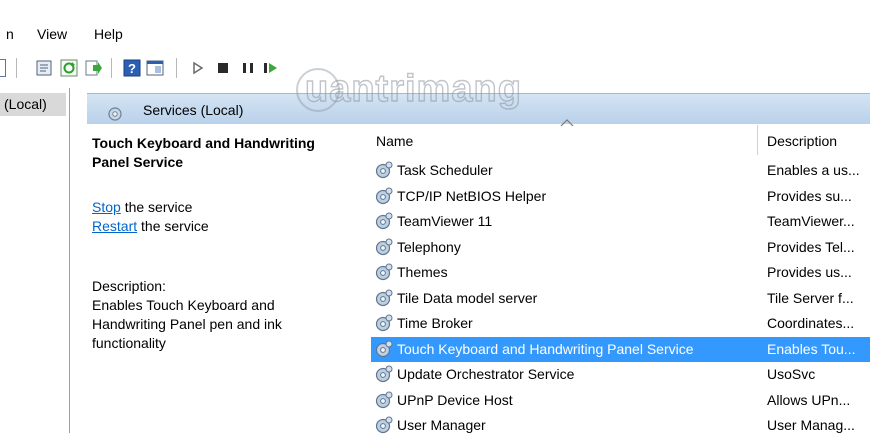 This screenshot has width=870, height=438. What do you see at coordinates (620, 374) in the screenshot?
I see `service-row: Update Orchestrator Service UsoSvc` at bounding box center [620, 374].